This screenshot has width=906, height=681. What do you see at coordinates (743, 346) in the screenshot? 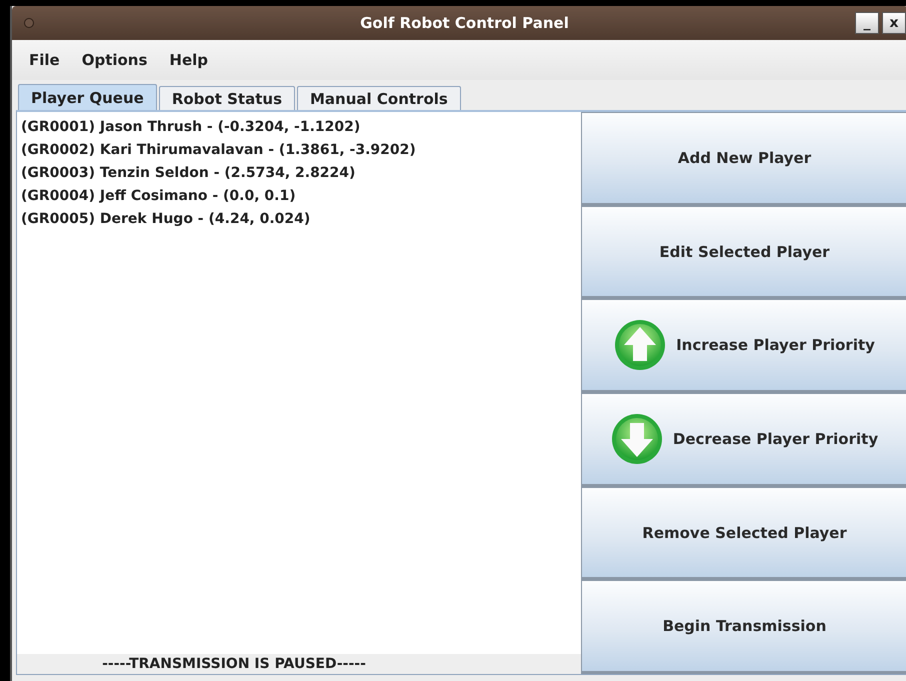
I see `action-button: Increase Player Priority` at bounding box center [743, 346].